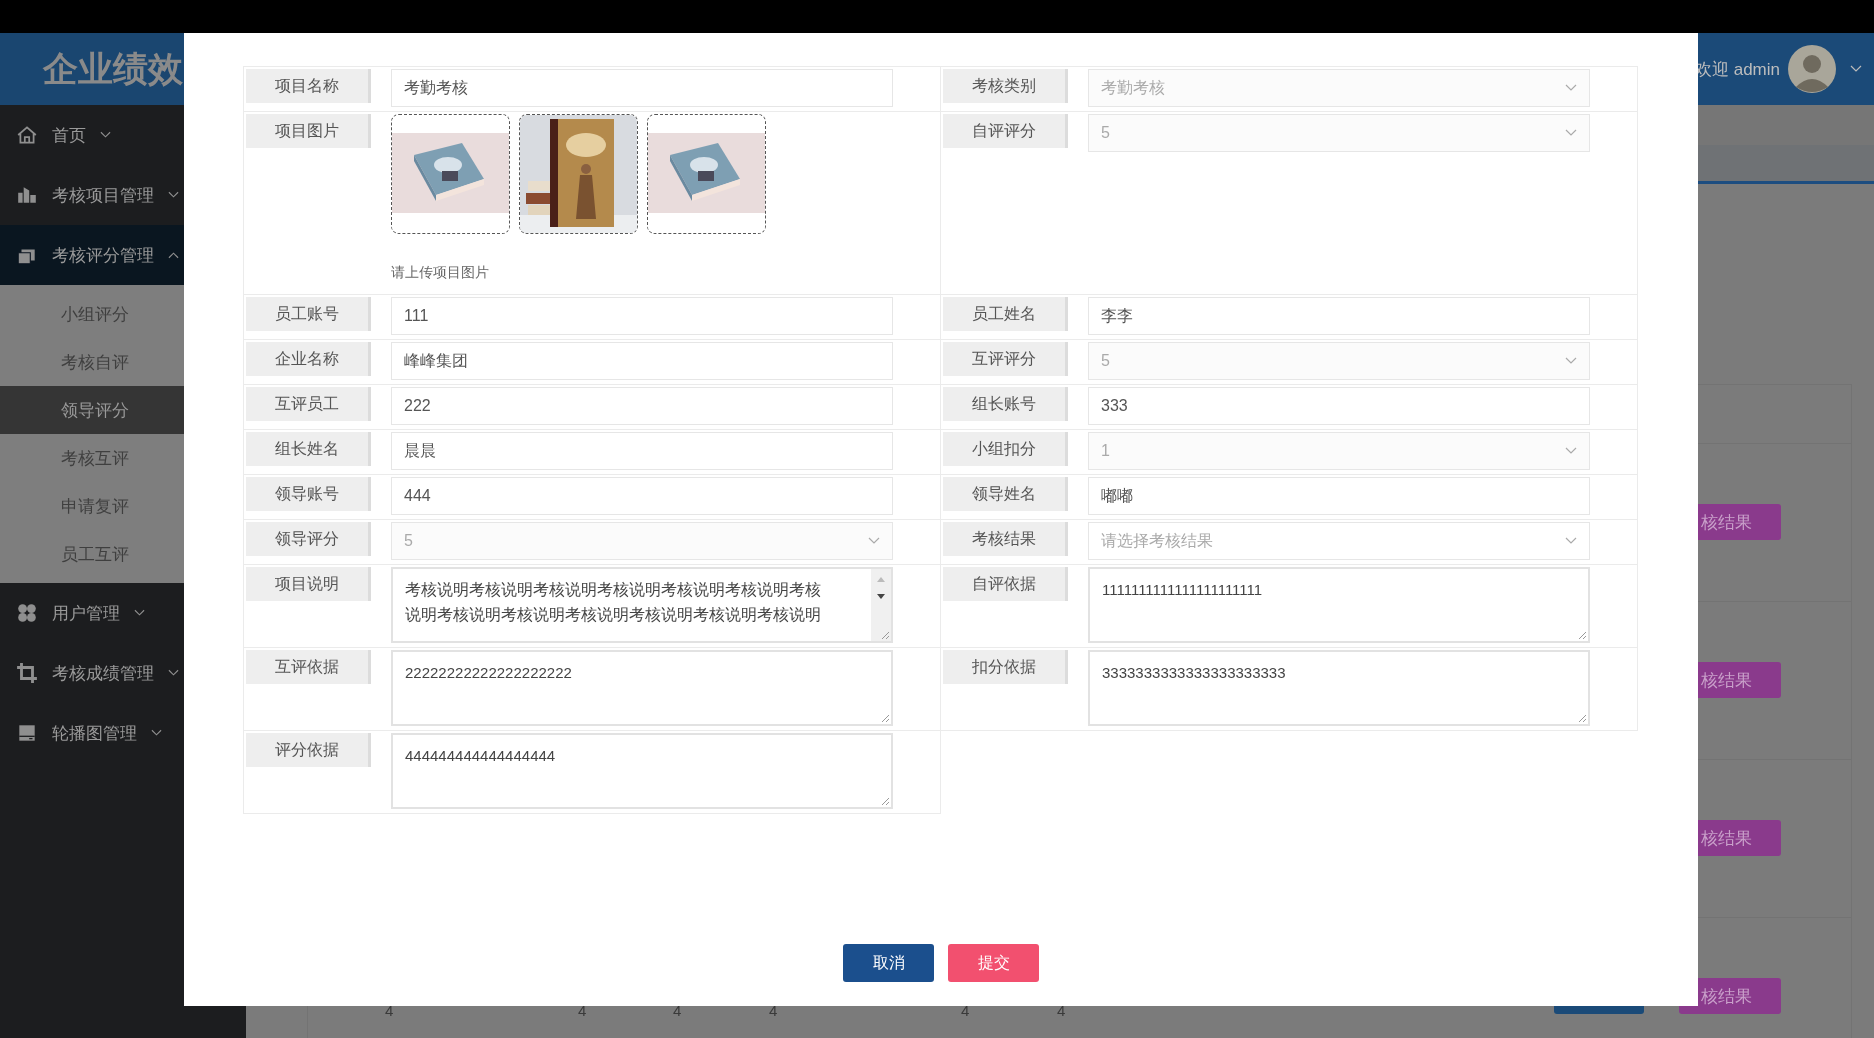 The width and height of the screenshot is (1874, 1038). What do you see at coordinates (1005, 86) in the screenshot?
I see `field-label: 考核类别` at bounding box center [1005, 86].